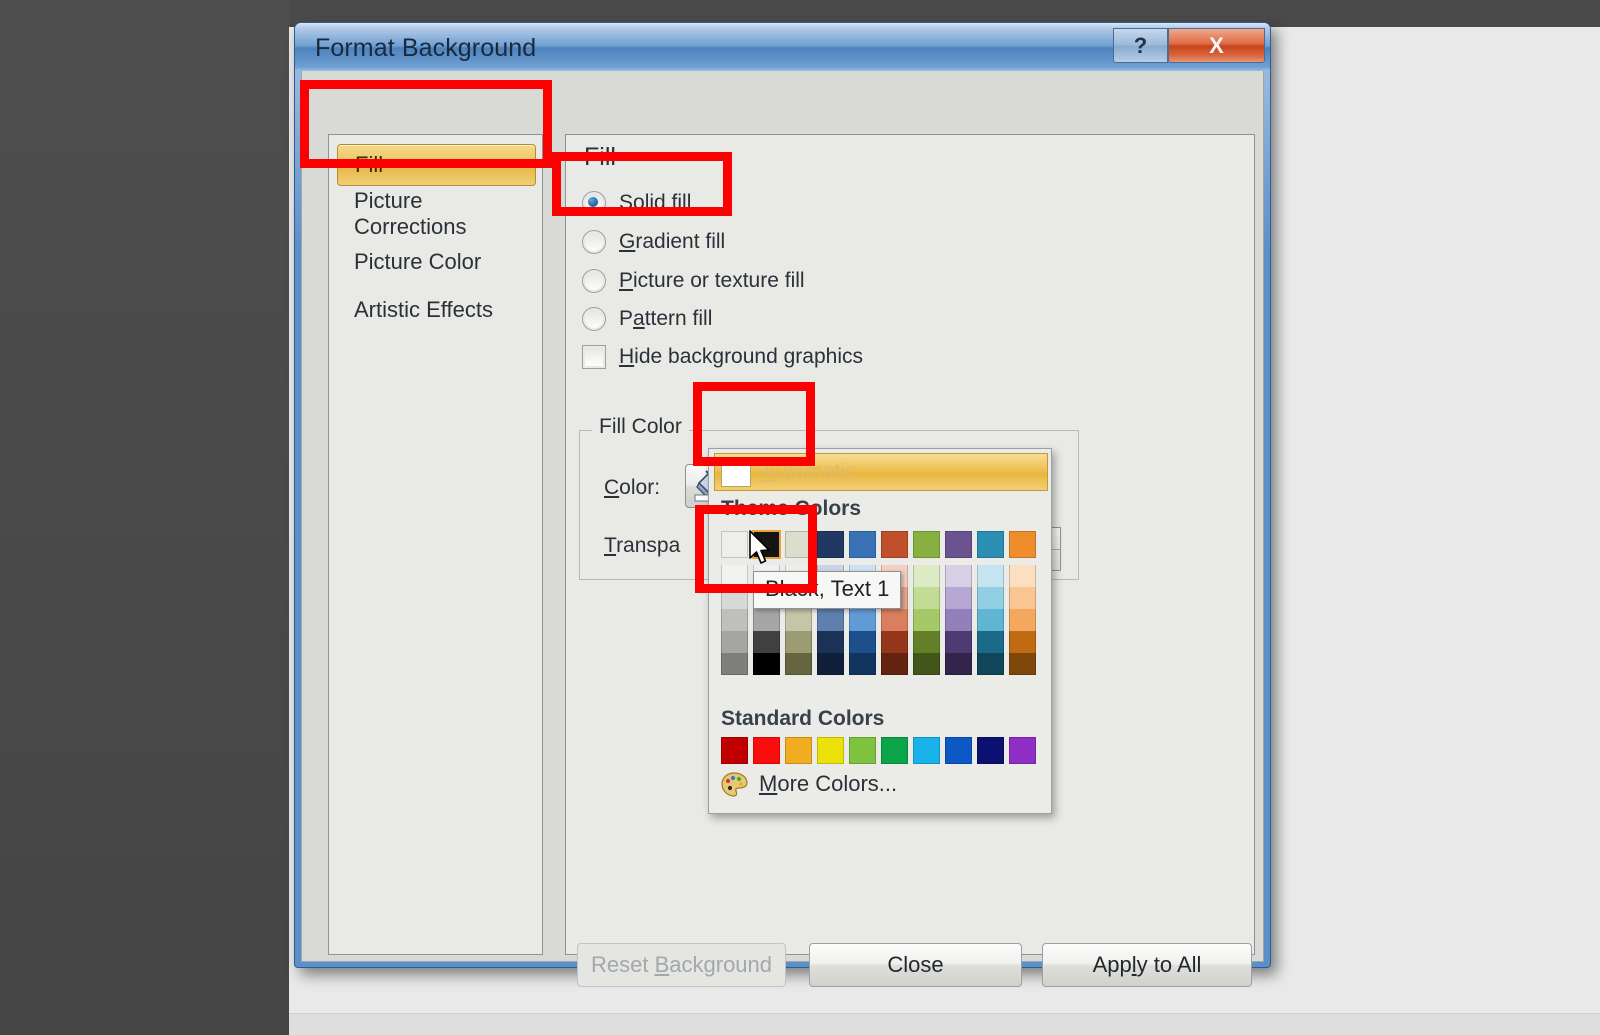 The image size is (1600, 1035). I want to click on sidebar-item-artistic-effects: Artistic Effects, so click(436, 310).